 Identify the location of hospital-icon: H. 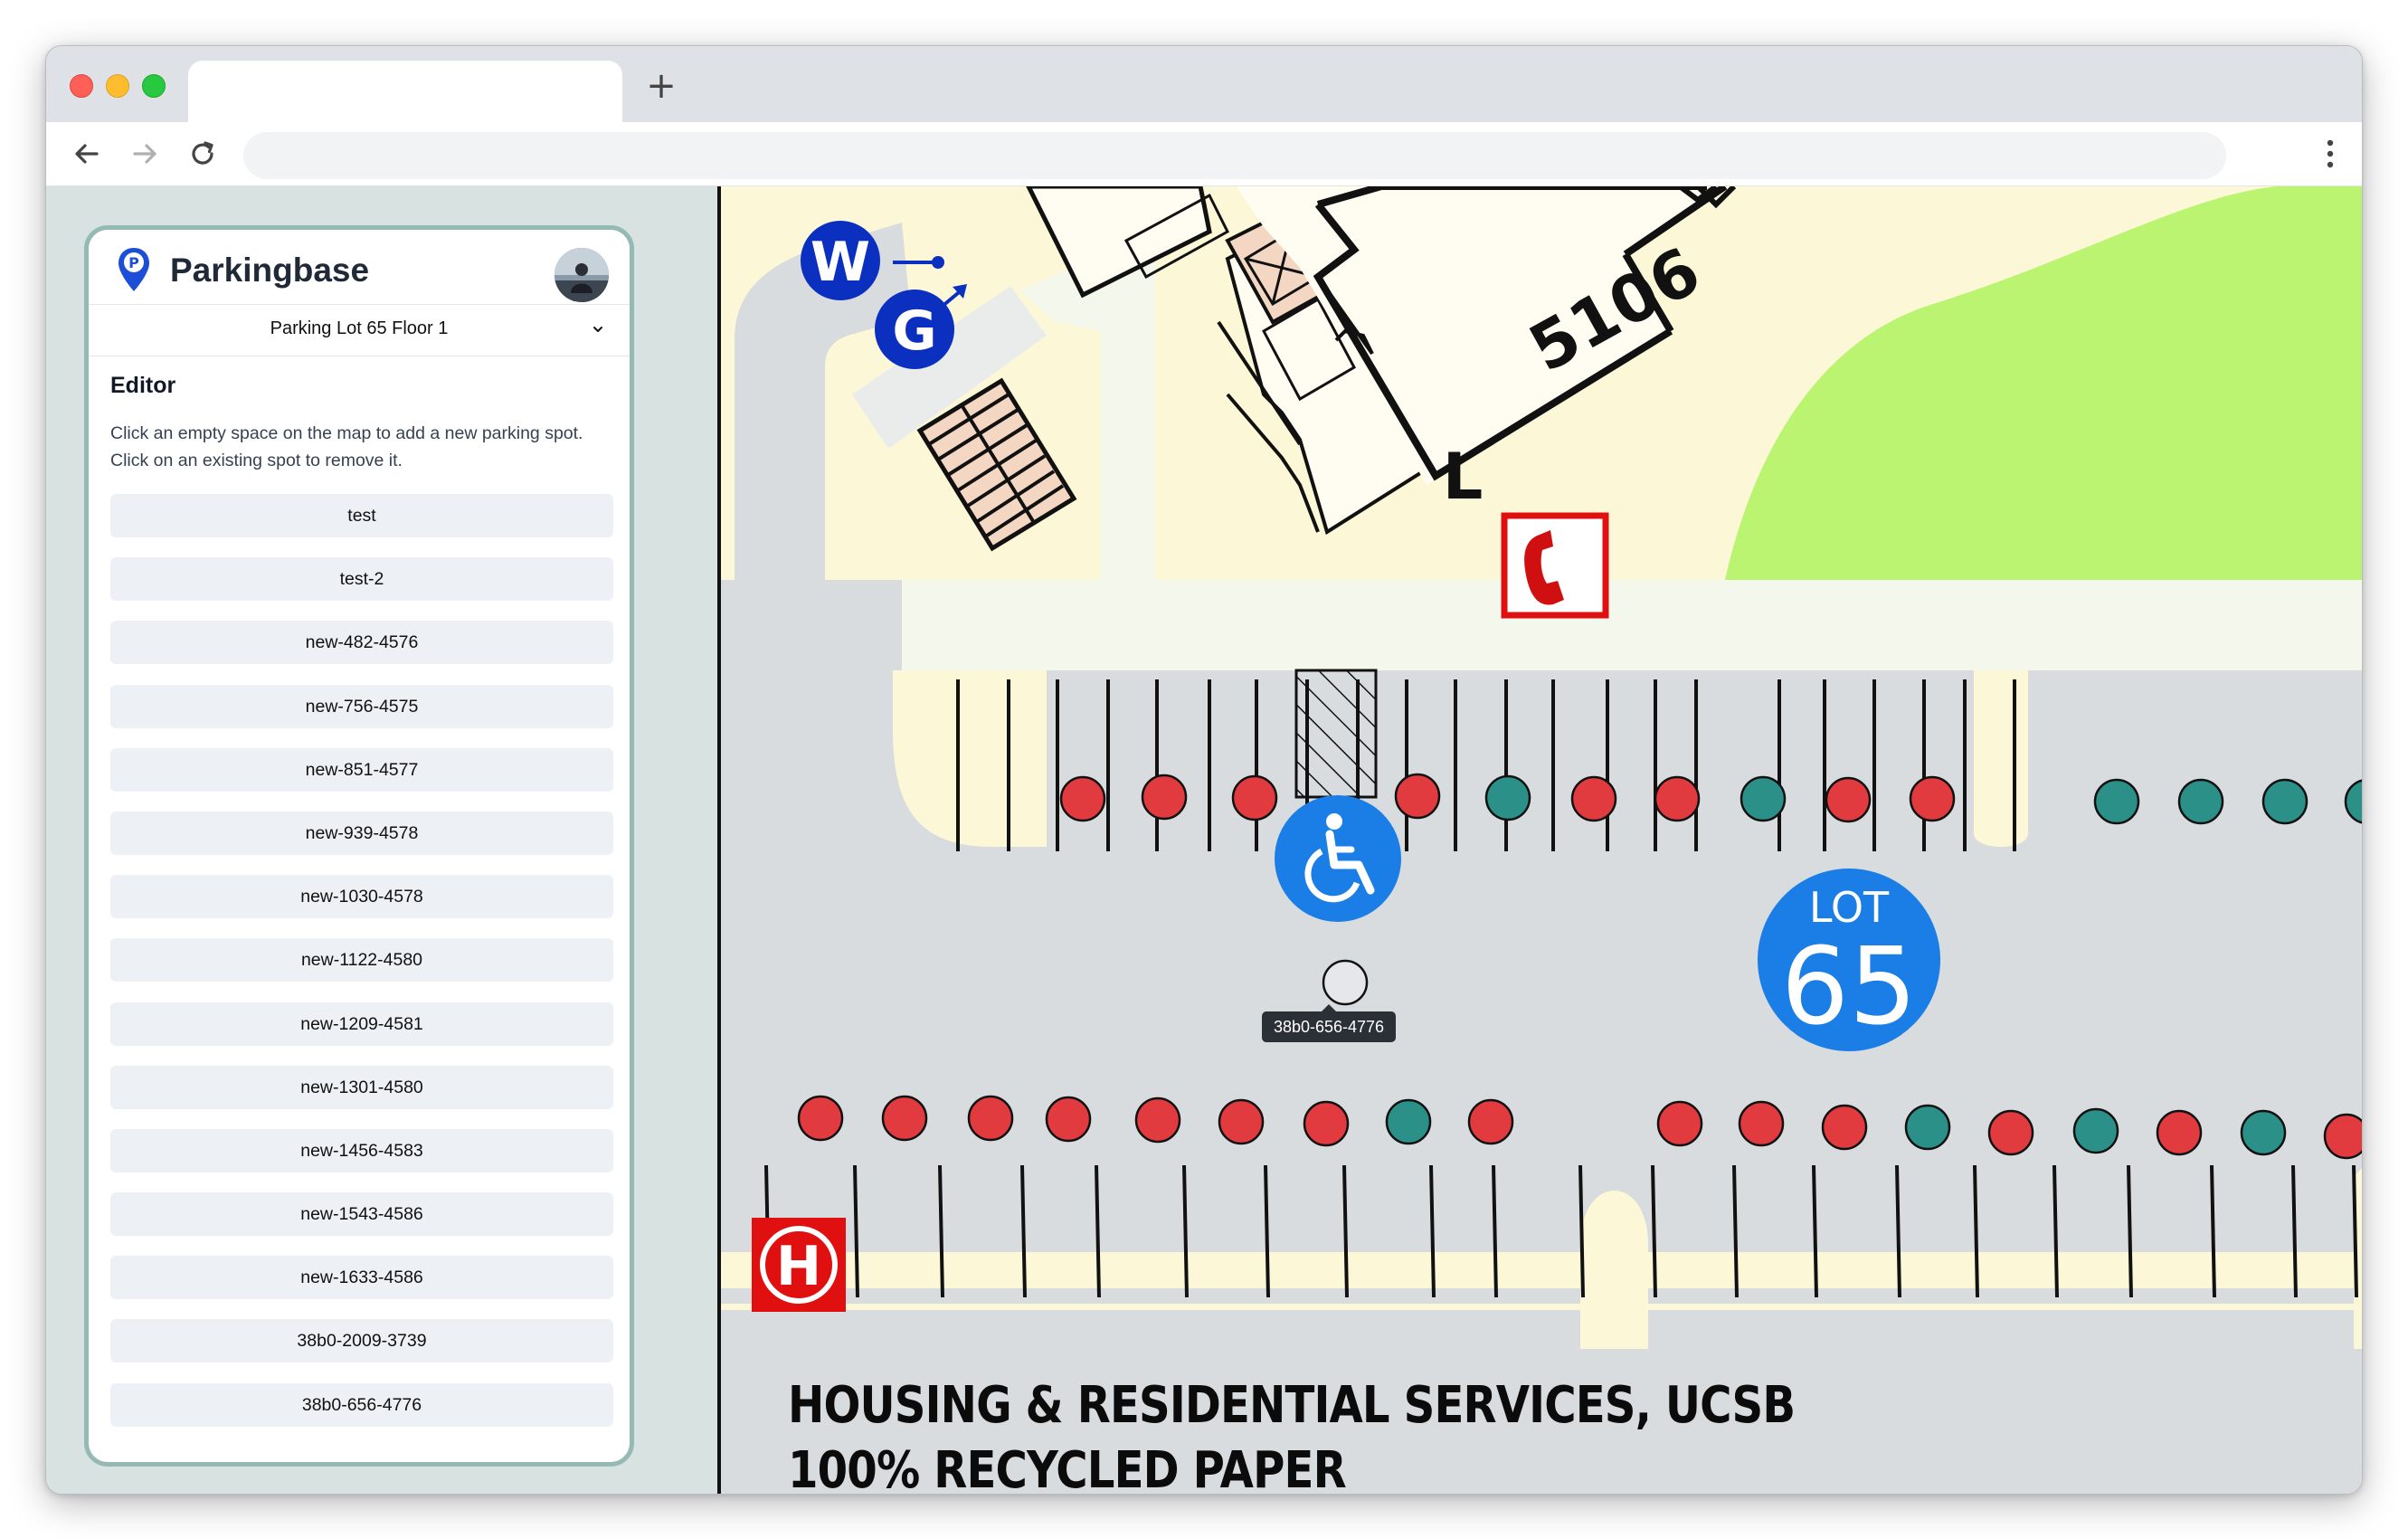
(799, 1265).